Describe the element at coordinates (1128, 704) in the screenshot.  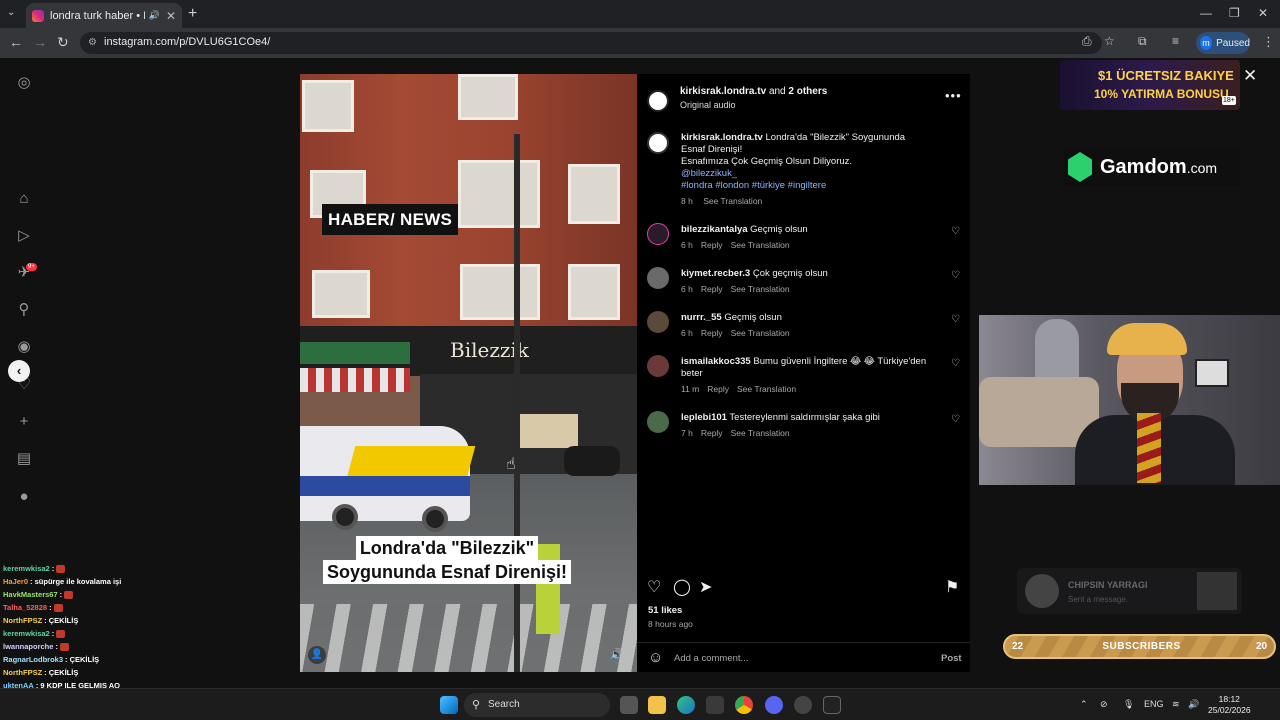
I see `microphone-icon: 🎙` at that location.